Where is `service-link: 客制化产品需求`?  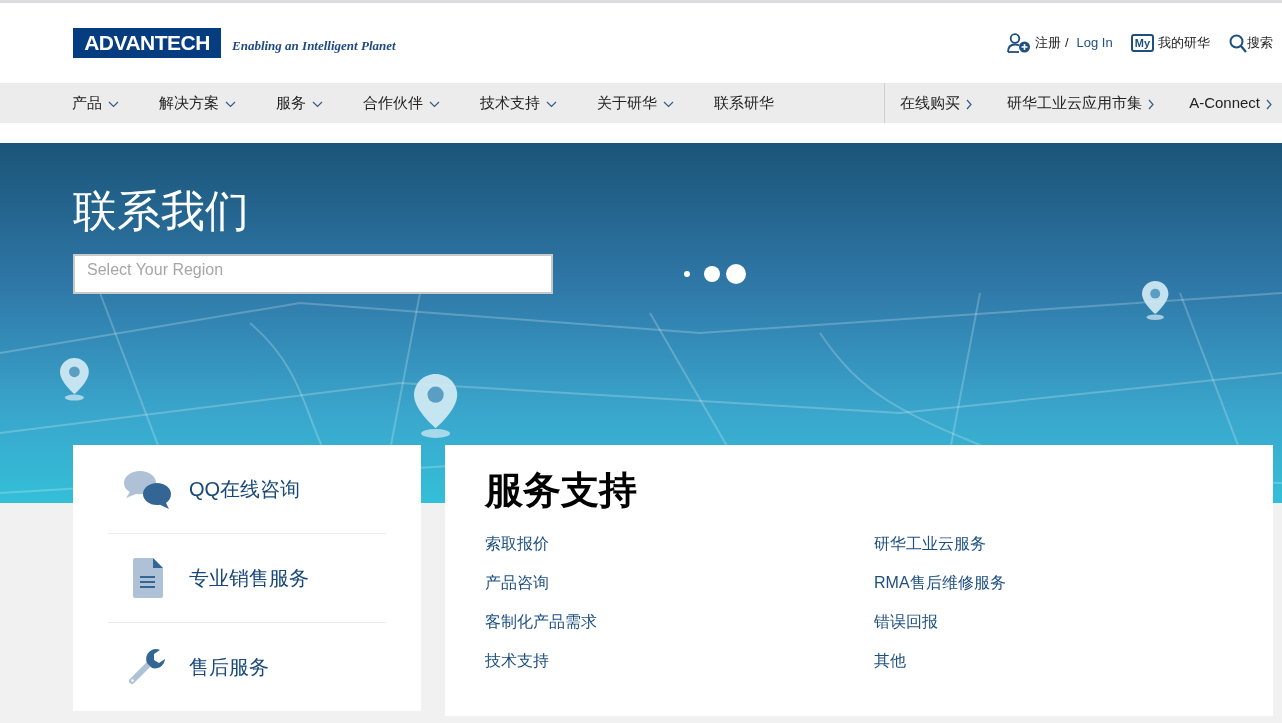 service-link: 客制化产品需求 is located at coordinates (541, 622).